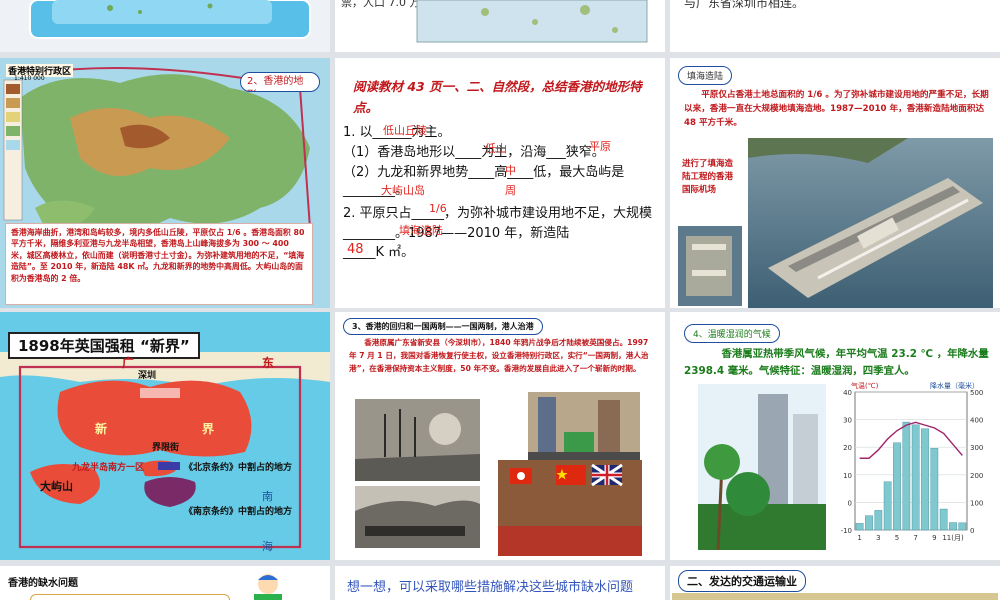  Describe the element at coordinates (490, 587) in the screenshot. I see `think-title: 想一想，可以采取哪些措施解决这些城市缺水问题` at that location.